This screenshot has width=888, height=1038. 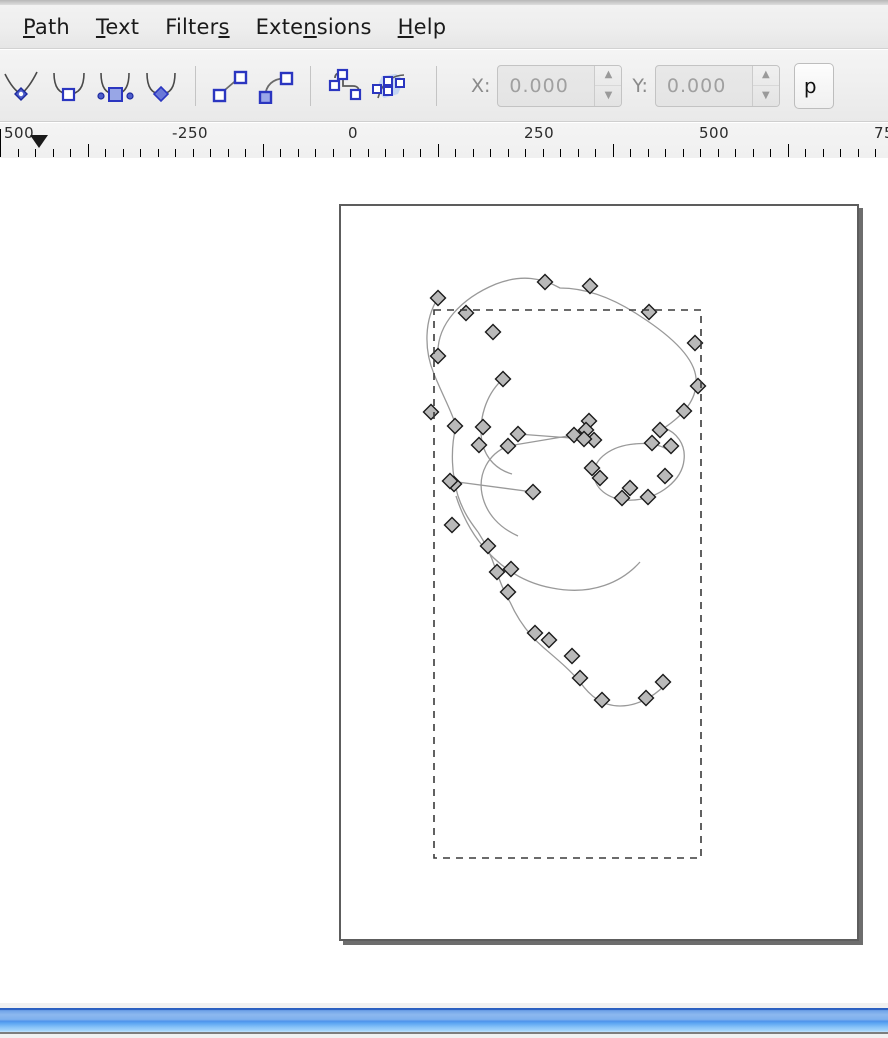 I want to click on y-label: Y:, so click(x=640, y=85).